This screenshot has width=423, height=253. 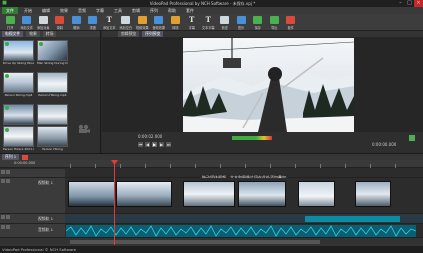 What do you see at coordinates (400, 3) in the screenshot?
I see `minimize-icon: –` at bounding box center [400, 3].